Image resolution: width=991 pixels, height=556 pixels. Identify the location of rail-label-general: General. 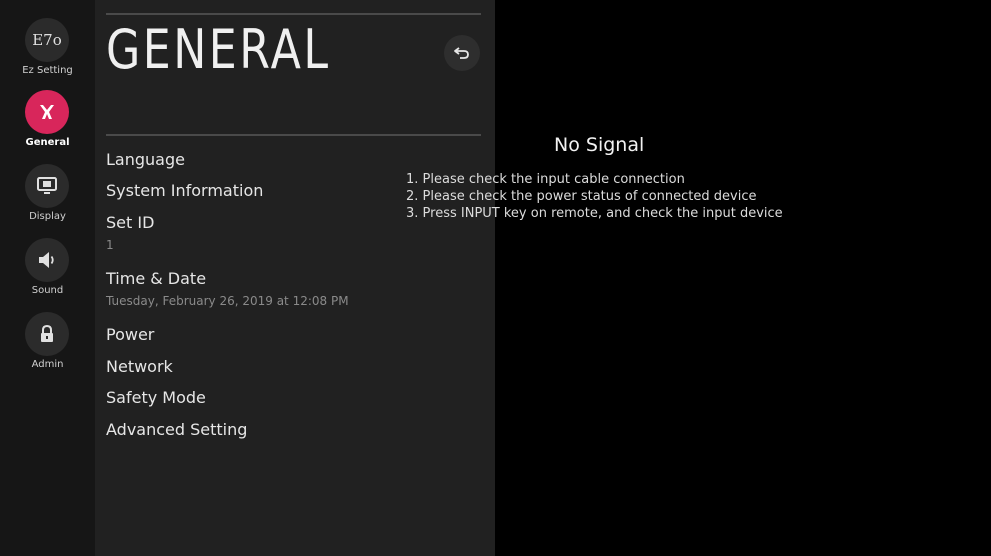
(47, 142).